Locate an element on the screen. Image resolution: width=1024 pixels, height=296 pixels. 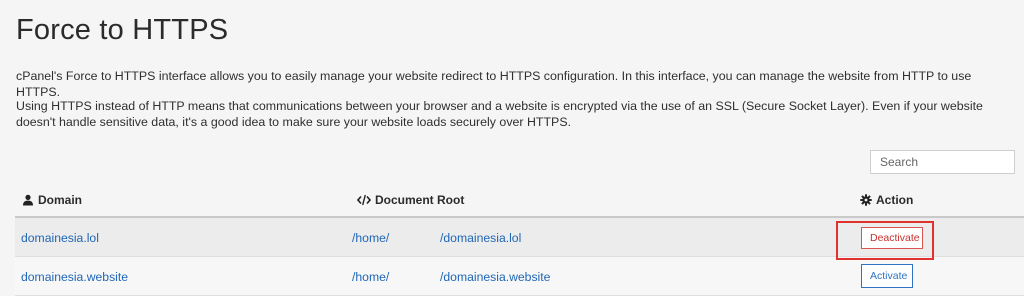
domain-link: domainesia.lol is located at coordinates (60, 238).